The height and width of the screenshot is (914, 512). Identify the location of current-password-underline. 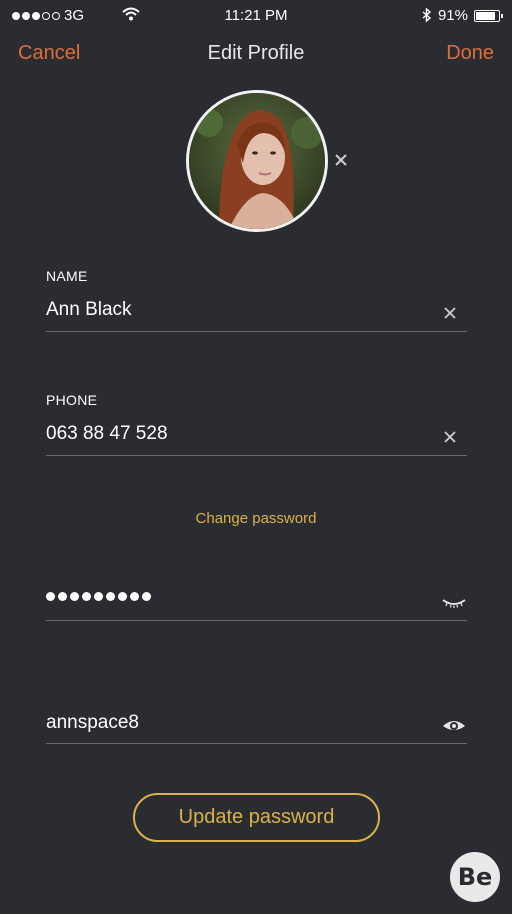
(256, 620).